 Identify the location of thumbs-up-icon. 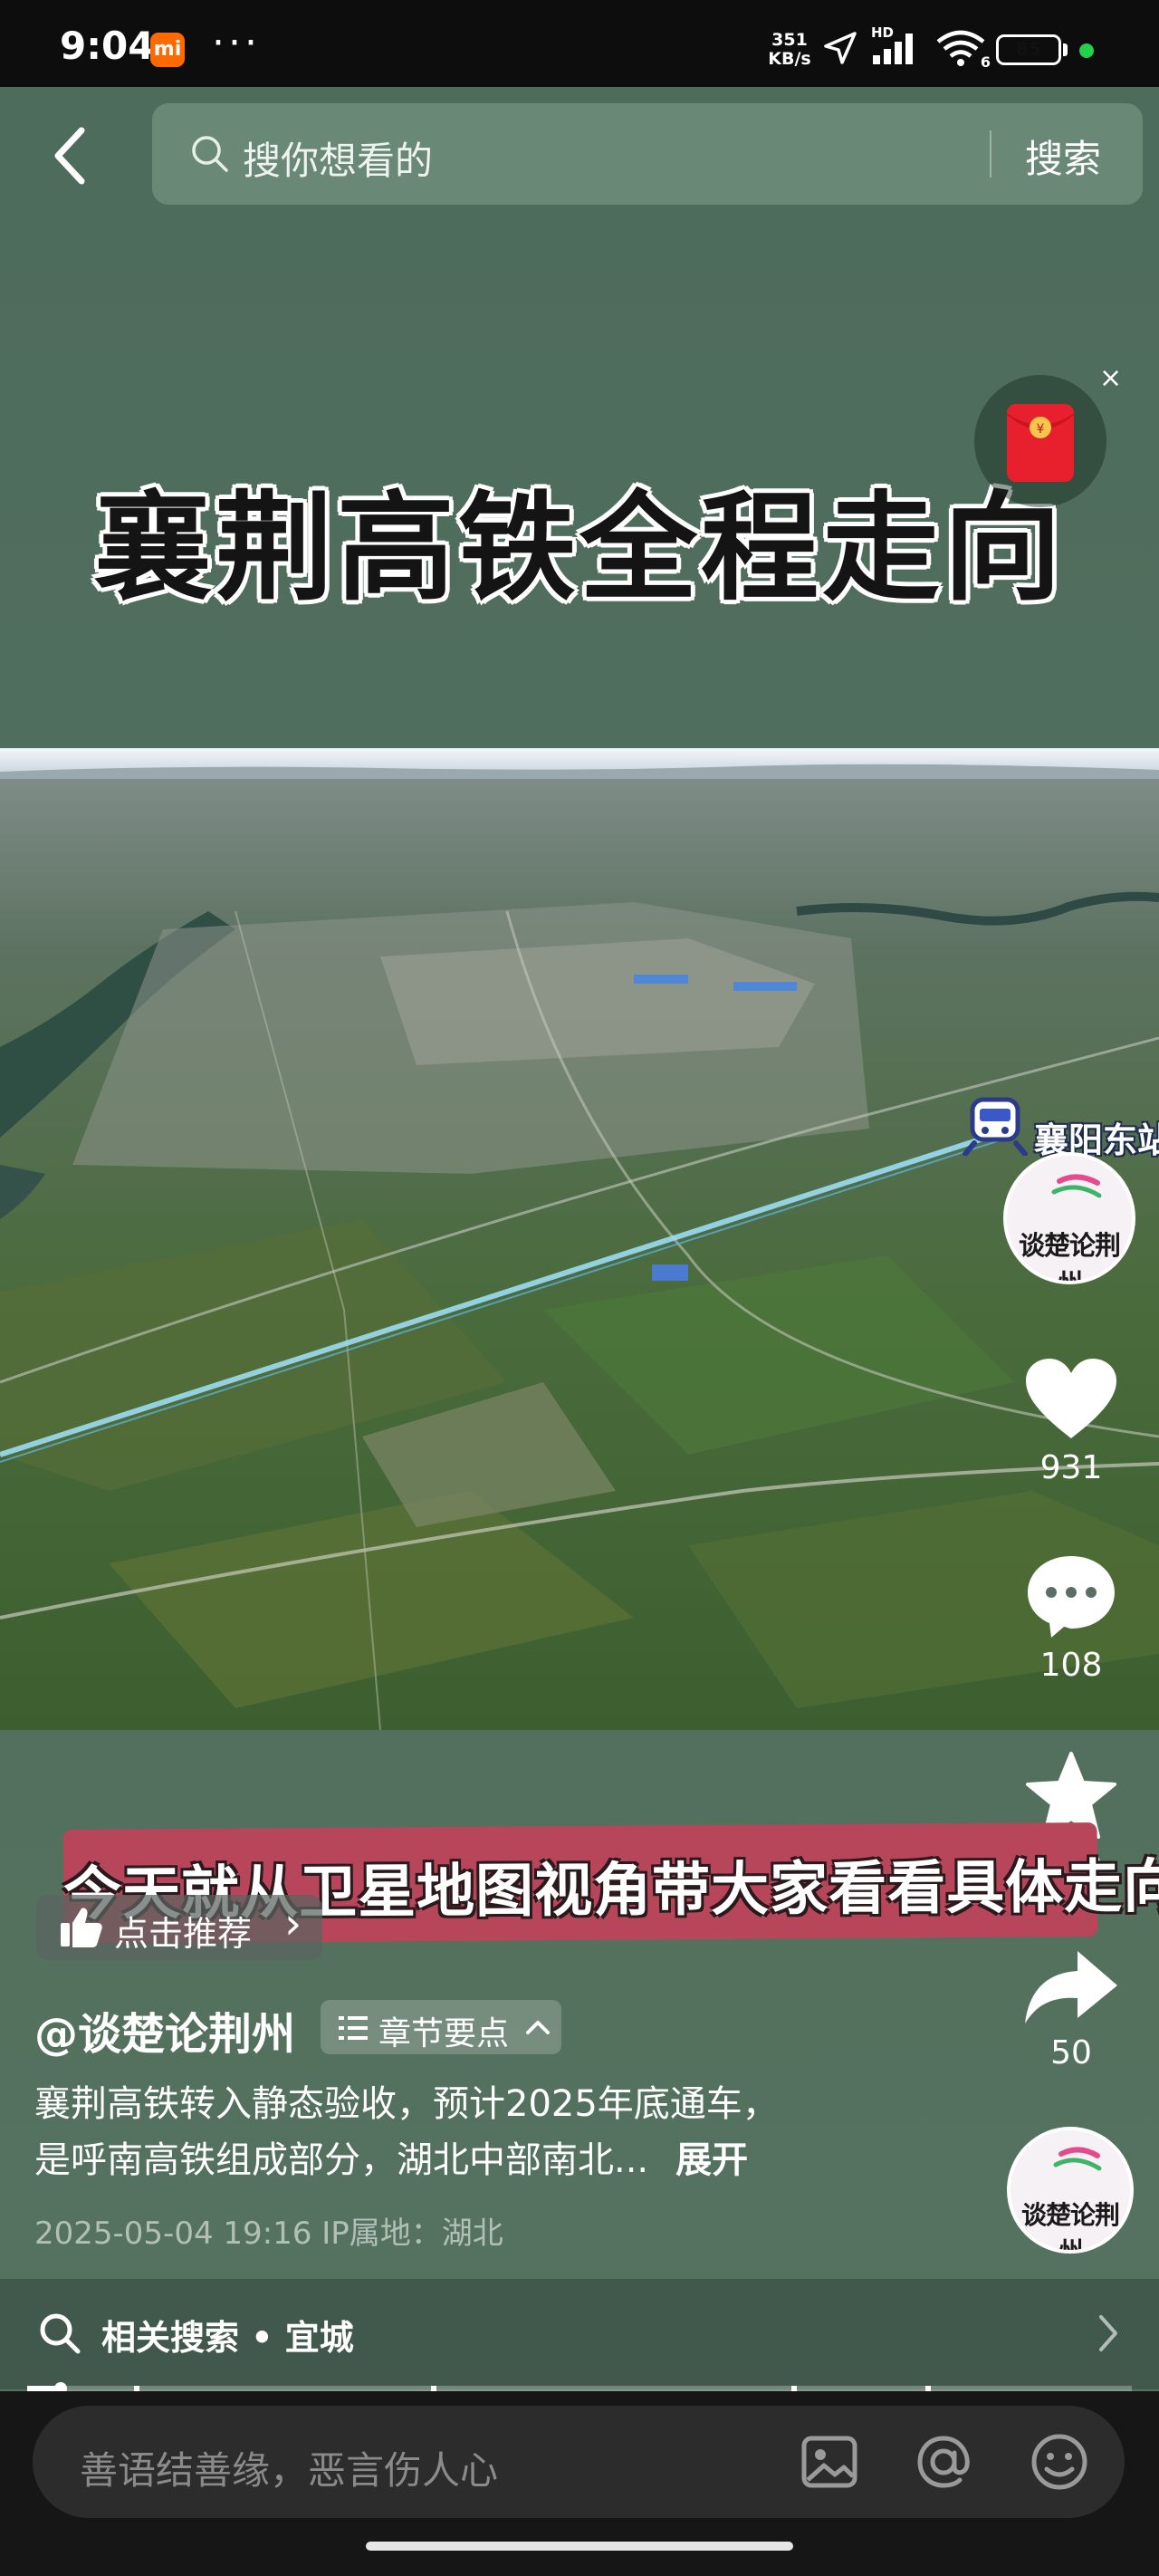
(82, 1927).